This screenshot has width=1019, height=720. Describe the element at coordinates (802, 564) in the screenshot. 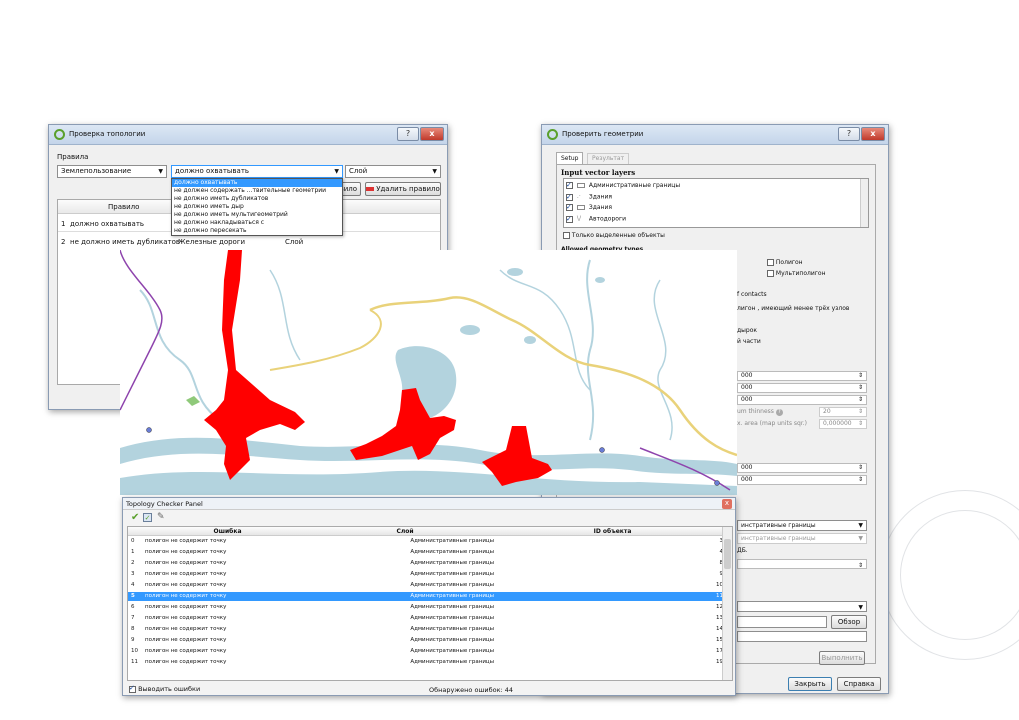

I see `spin-input: ⇕` at that location.